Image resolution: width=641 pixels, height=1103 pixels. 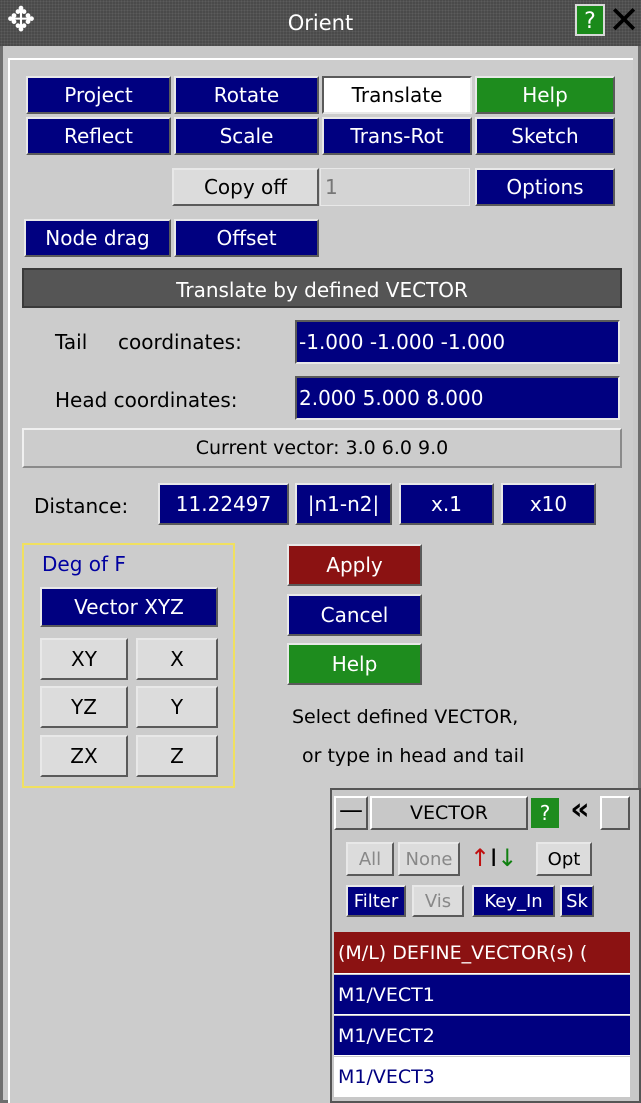 What do you see at coordinates (177, 756) in the screenshot?
I see `dof-z-button: Z` at bounding box center [177, 756].